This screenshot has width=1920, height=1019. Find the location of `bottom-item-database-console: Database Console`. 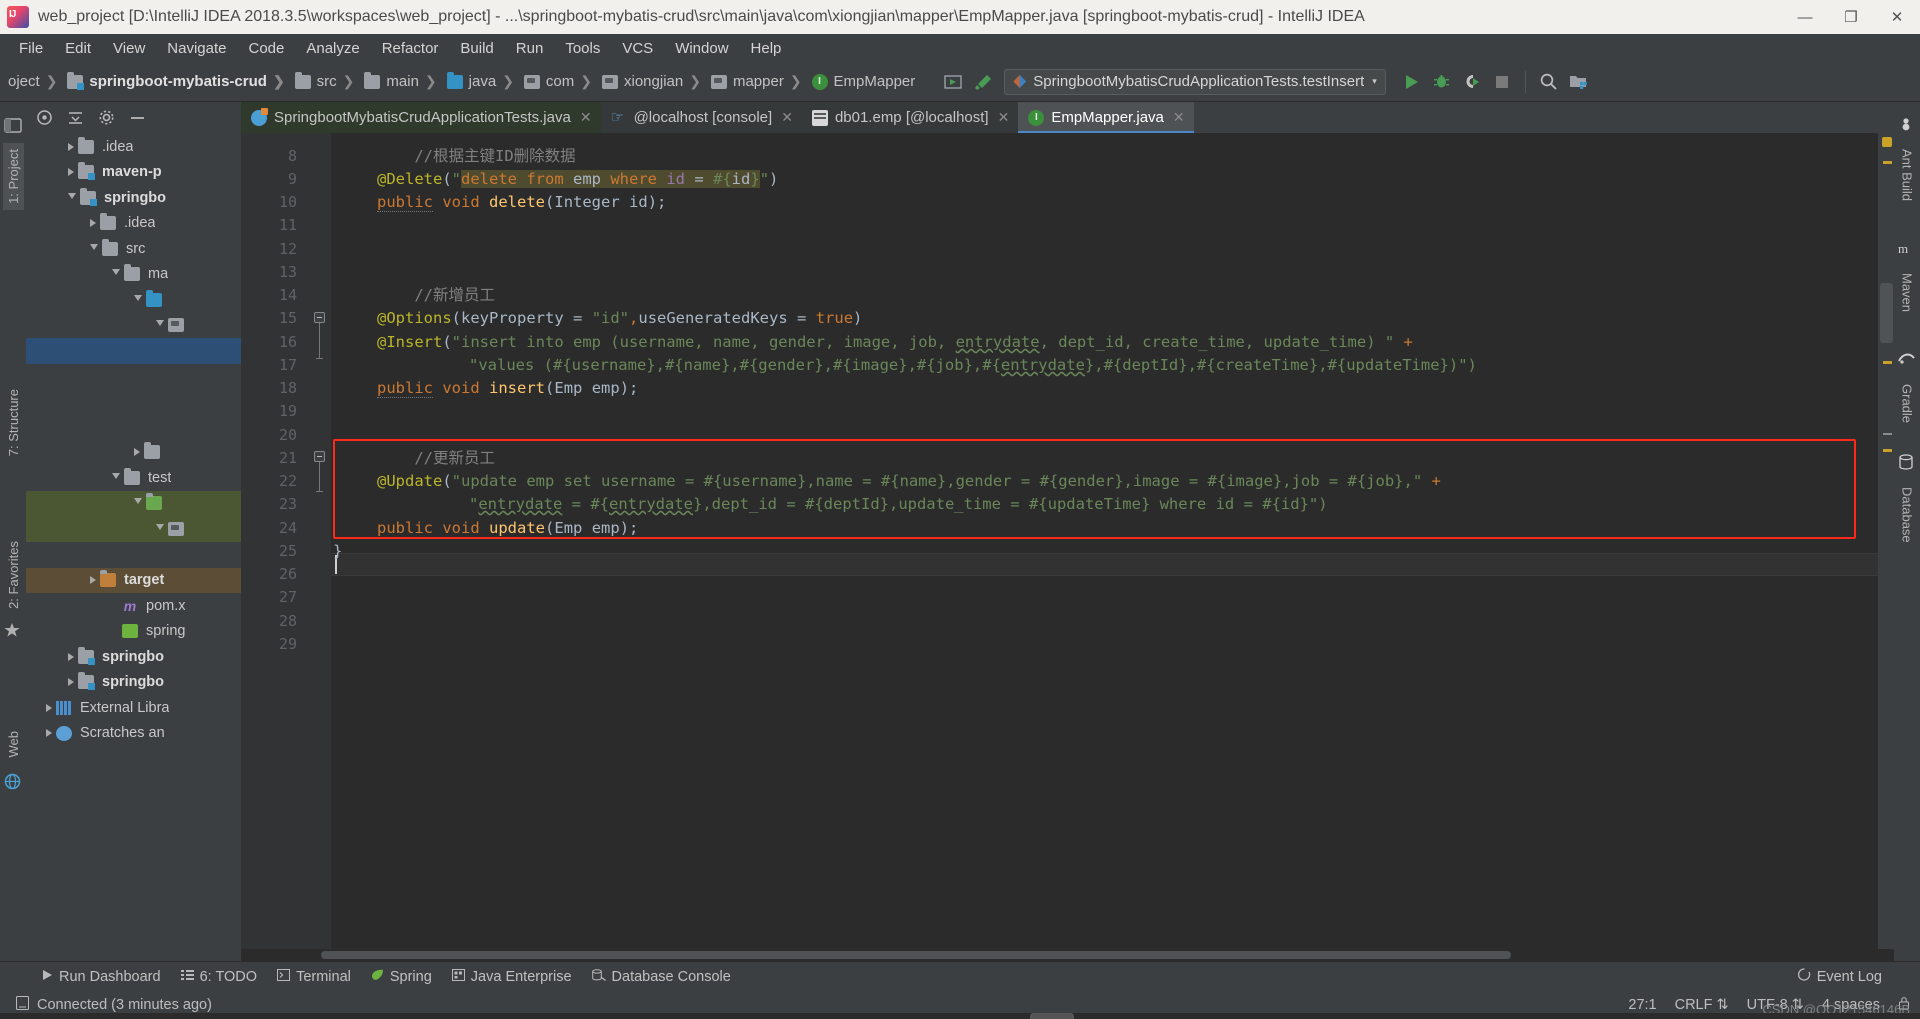

bottom-item-database-console: Database Console is located at coordinates (661, 977).